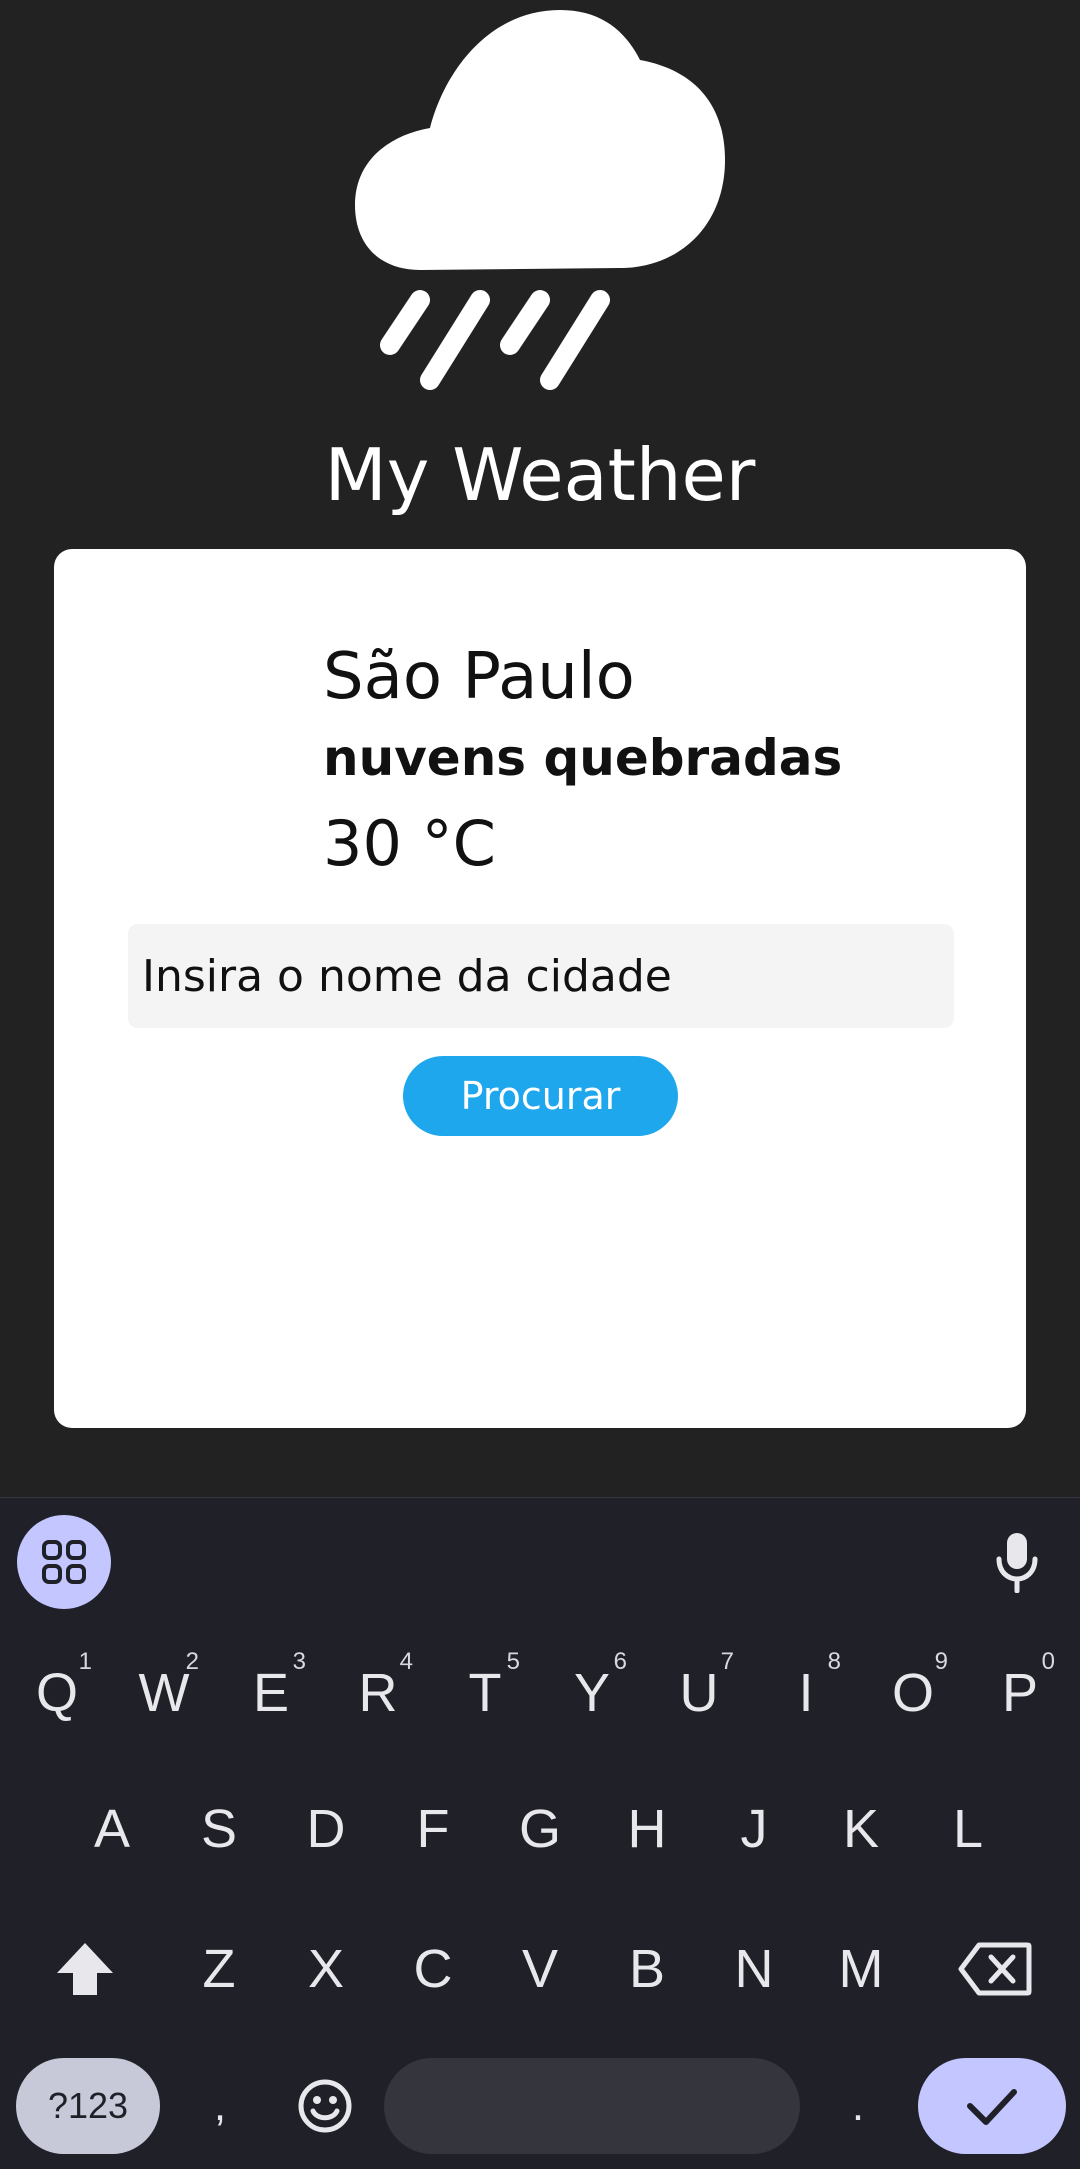 Image resolution: width=1080 pixels, height=2169 pixels. I want to click on comma-key: ,, so click(220, 2106).